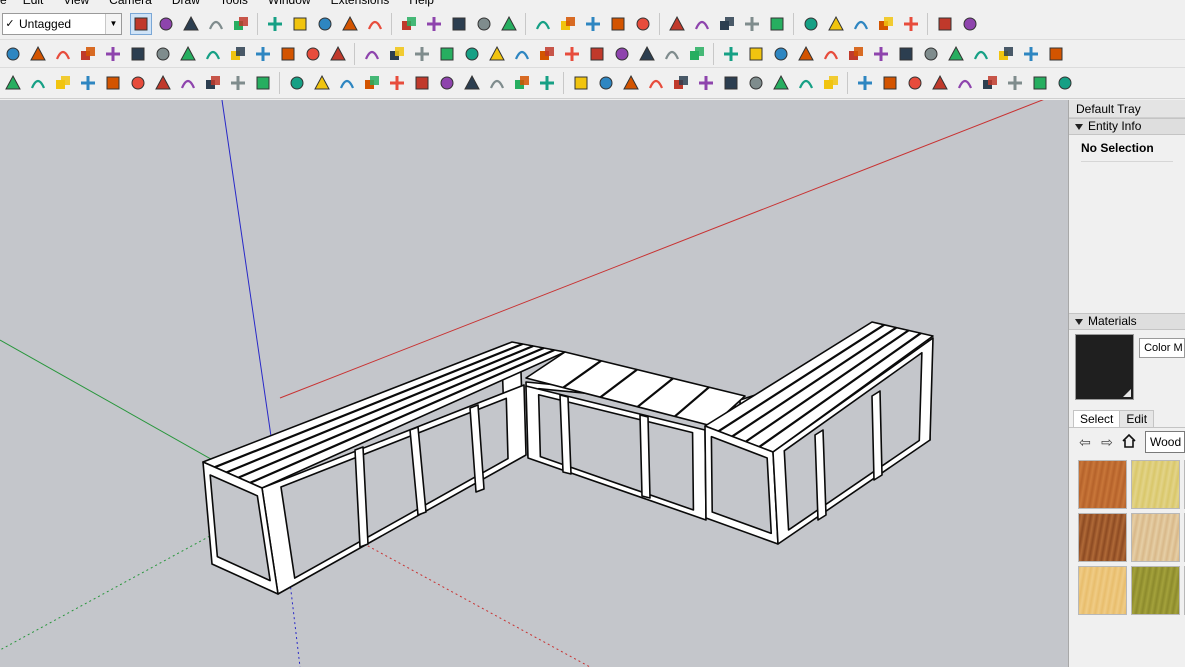 This screenshot has width=1185, height=667. Describe the element at coordinates (397, 54) in the screenshot. I see `tool-p-icon` at that location.